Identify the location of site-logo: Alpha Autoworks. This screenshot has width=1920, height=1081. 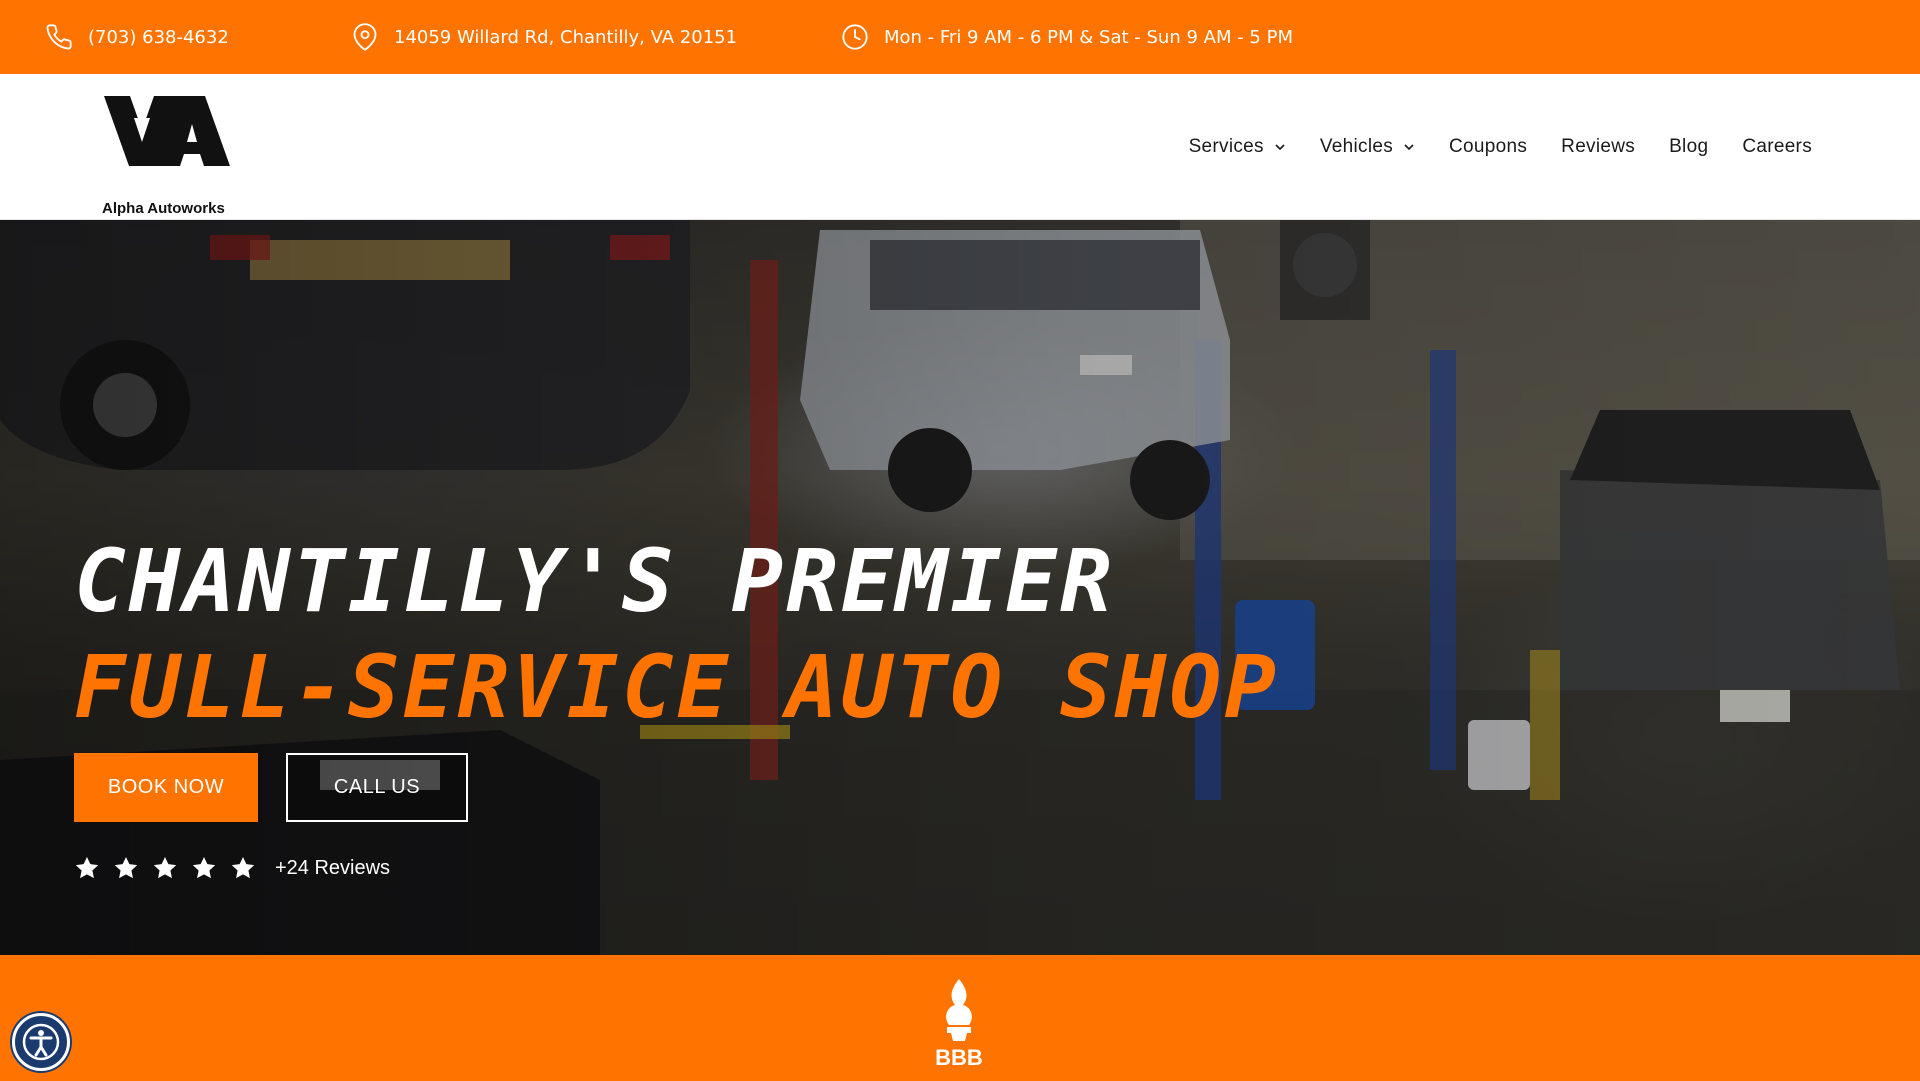
(170, 156).